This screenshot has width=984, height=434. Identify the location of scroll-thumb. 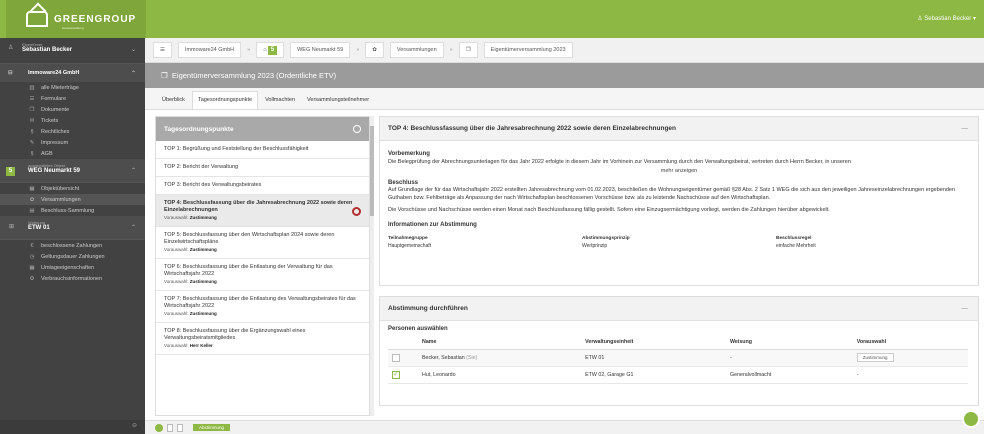
(372, 171).